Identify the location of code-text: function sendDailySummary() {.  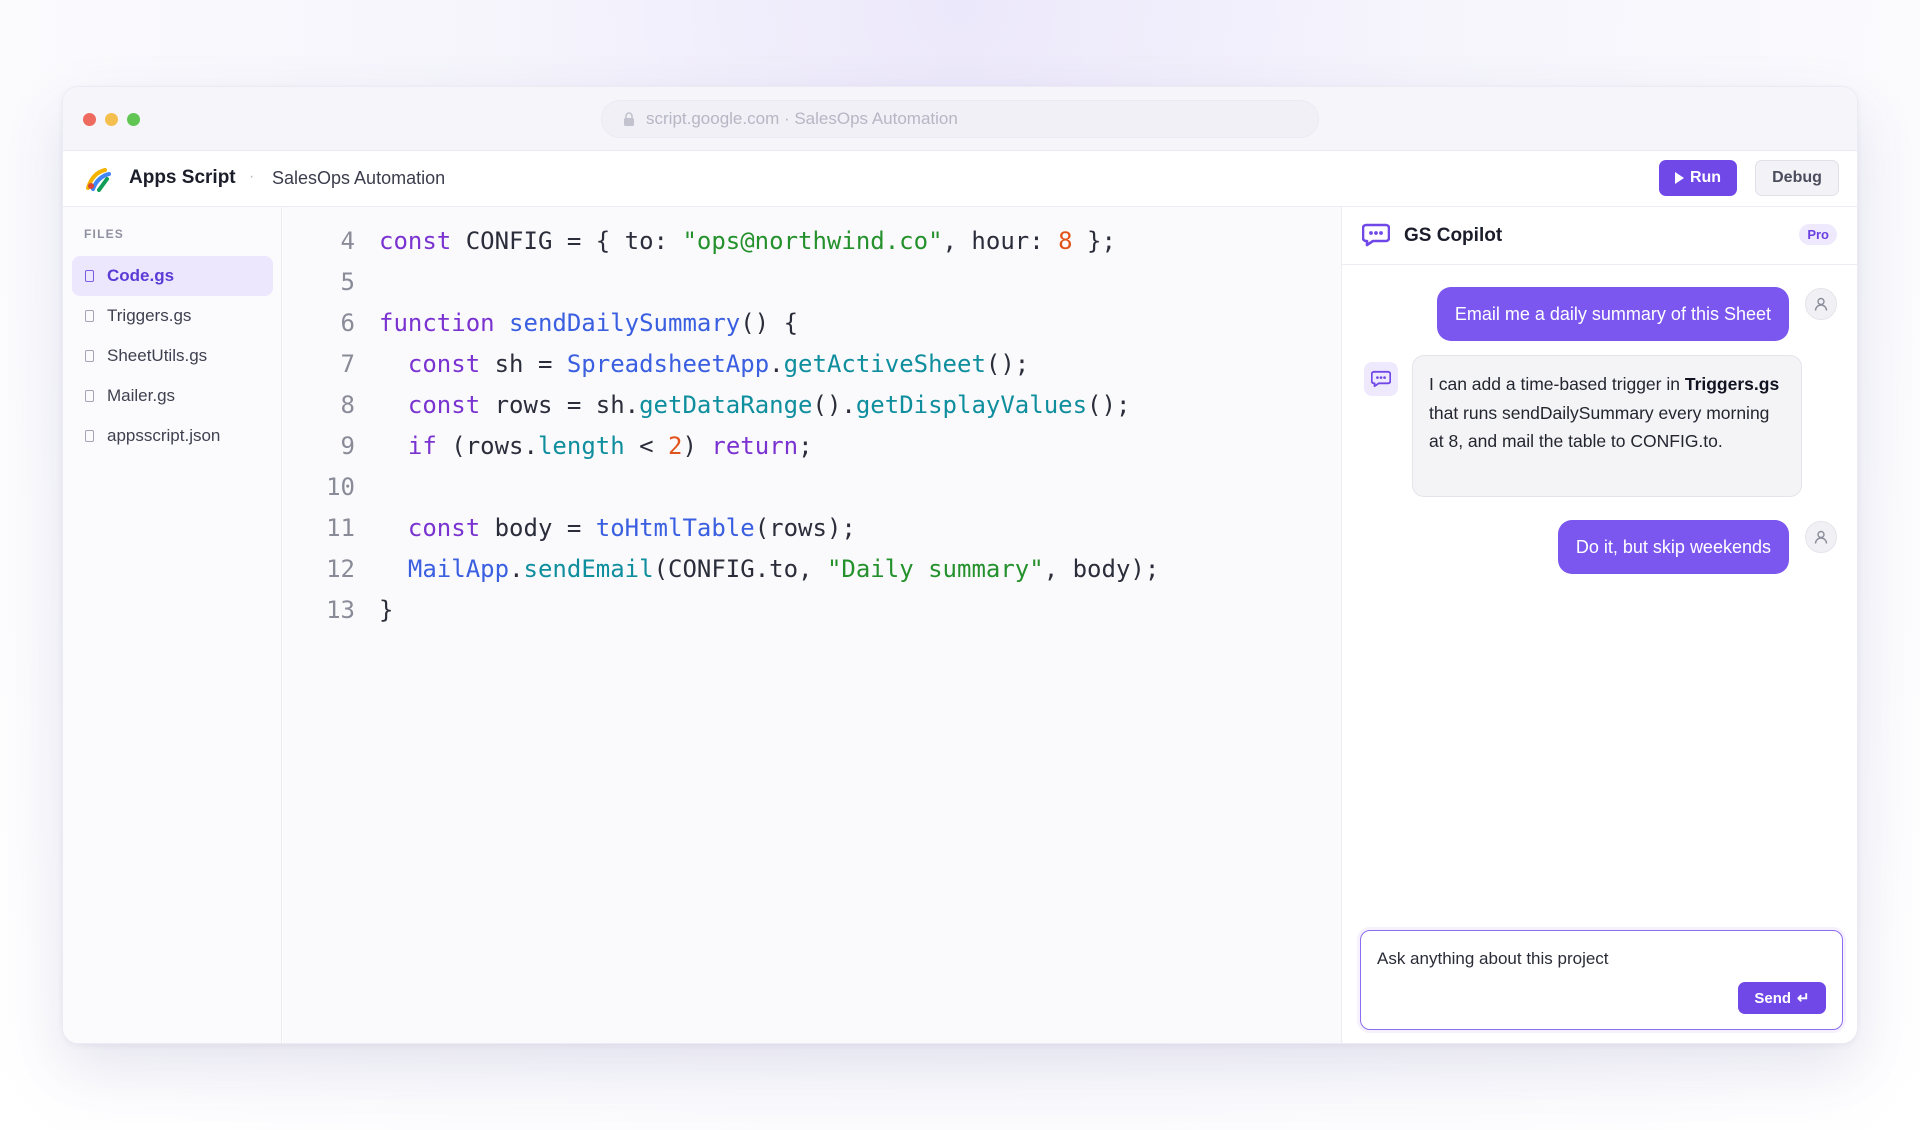
(588, 323).